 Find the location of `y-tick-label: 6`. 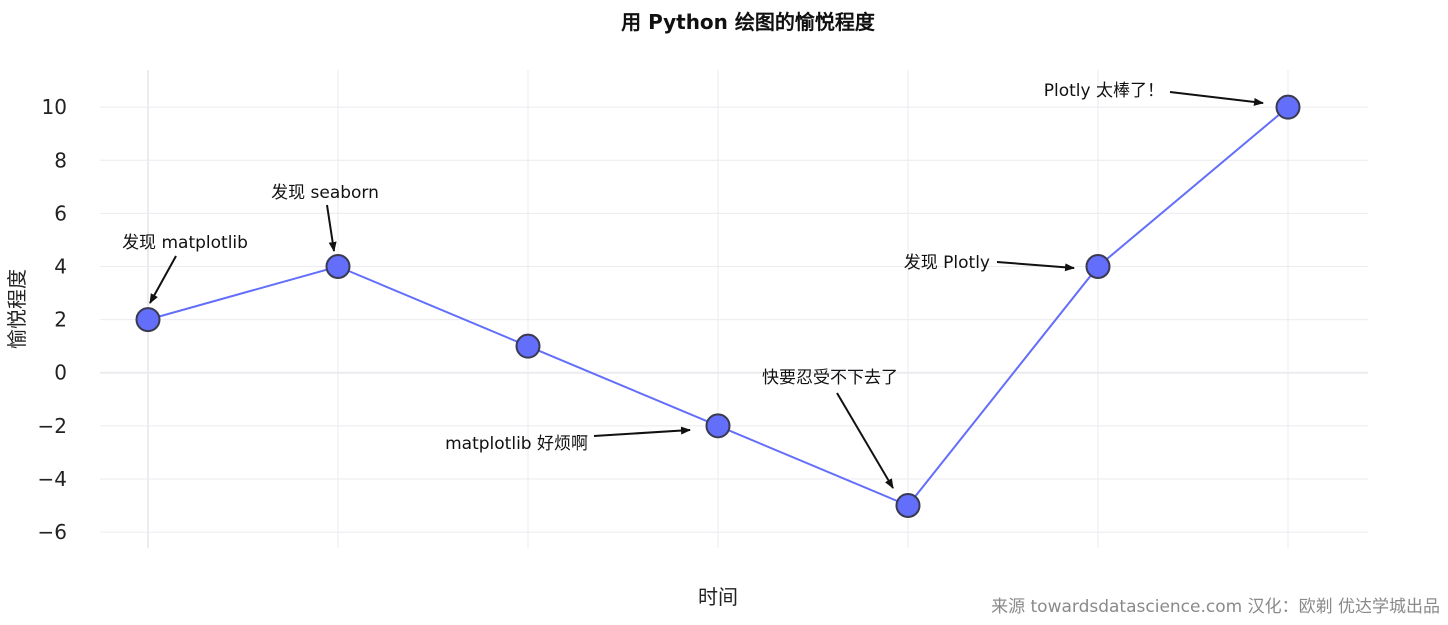

y-tick-label: 6 is located at coordinates (60, 213).